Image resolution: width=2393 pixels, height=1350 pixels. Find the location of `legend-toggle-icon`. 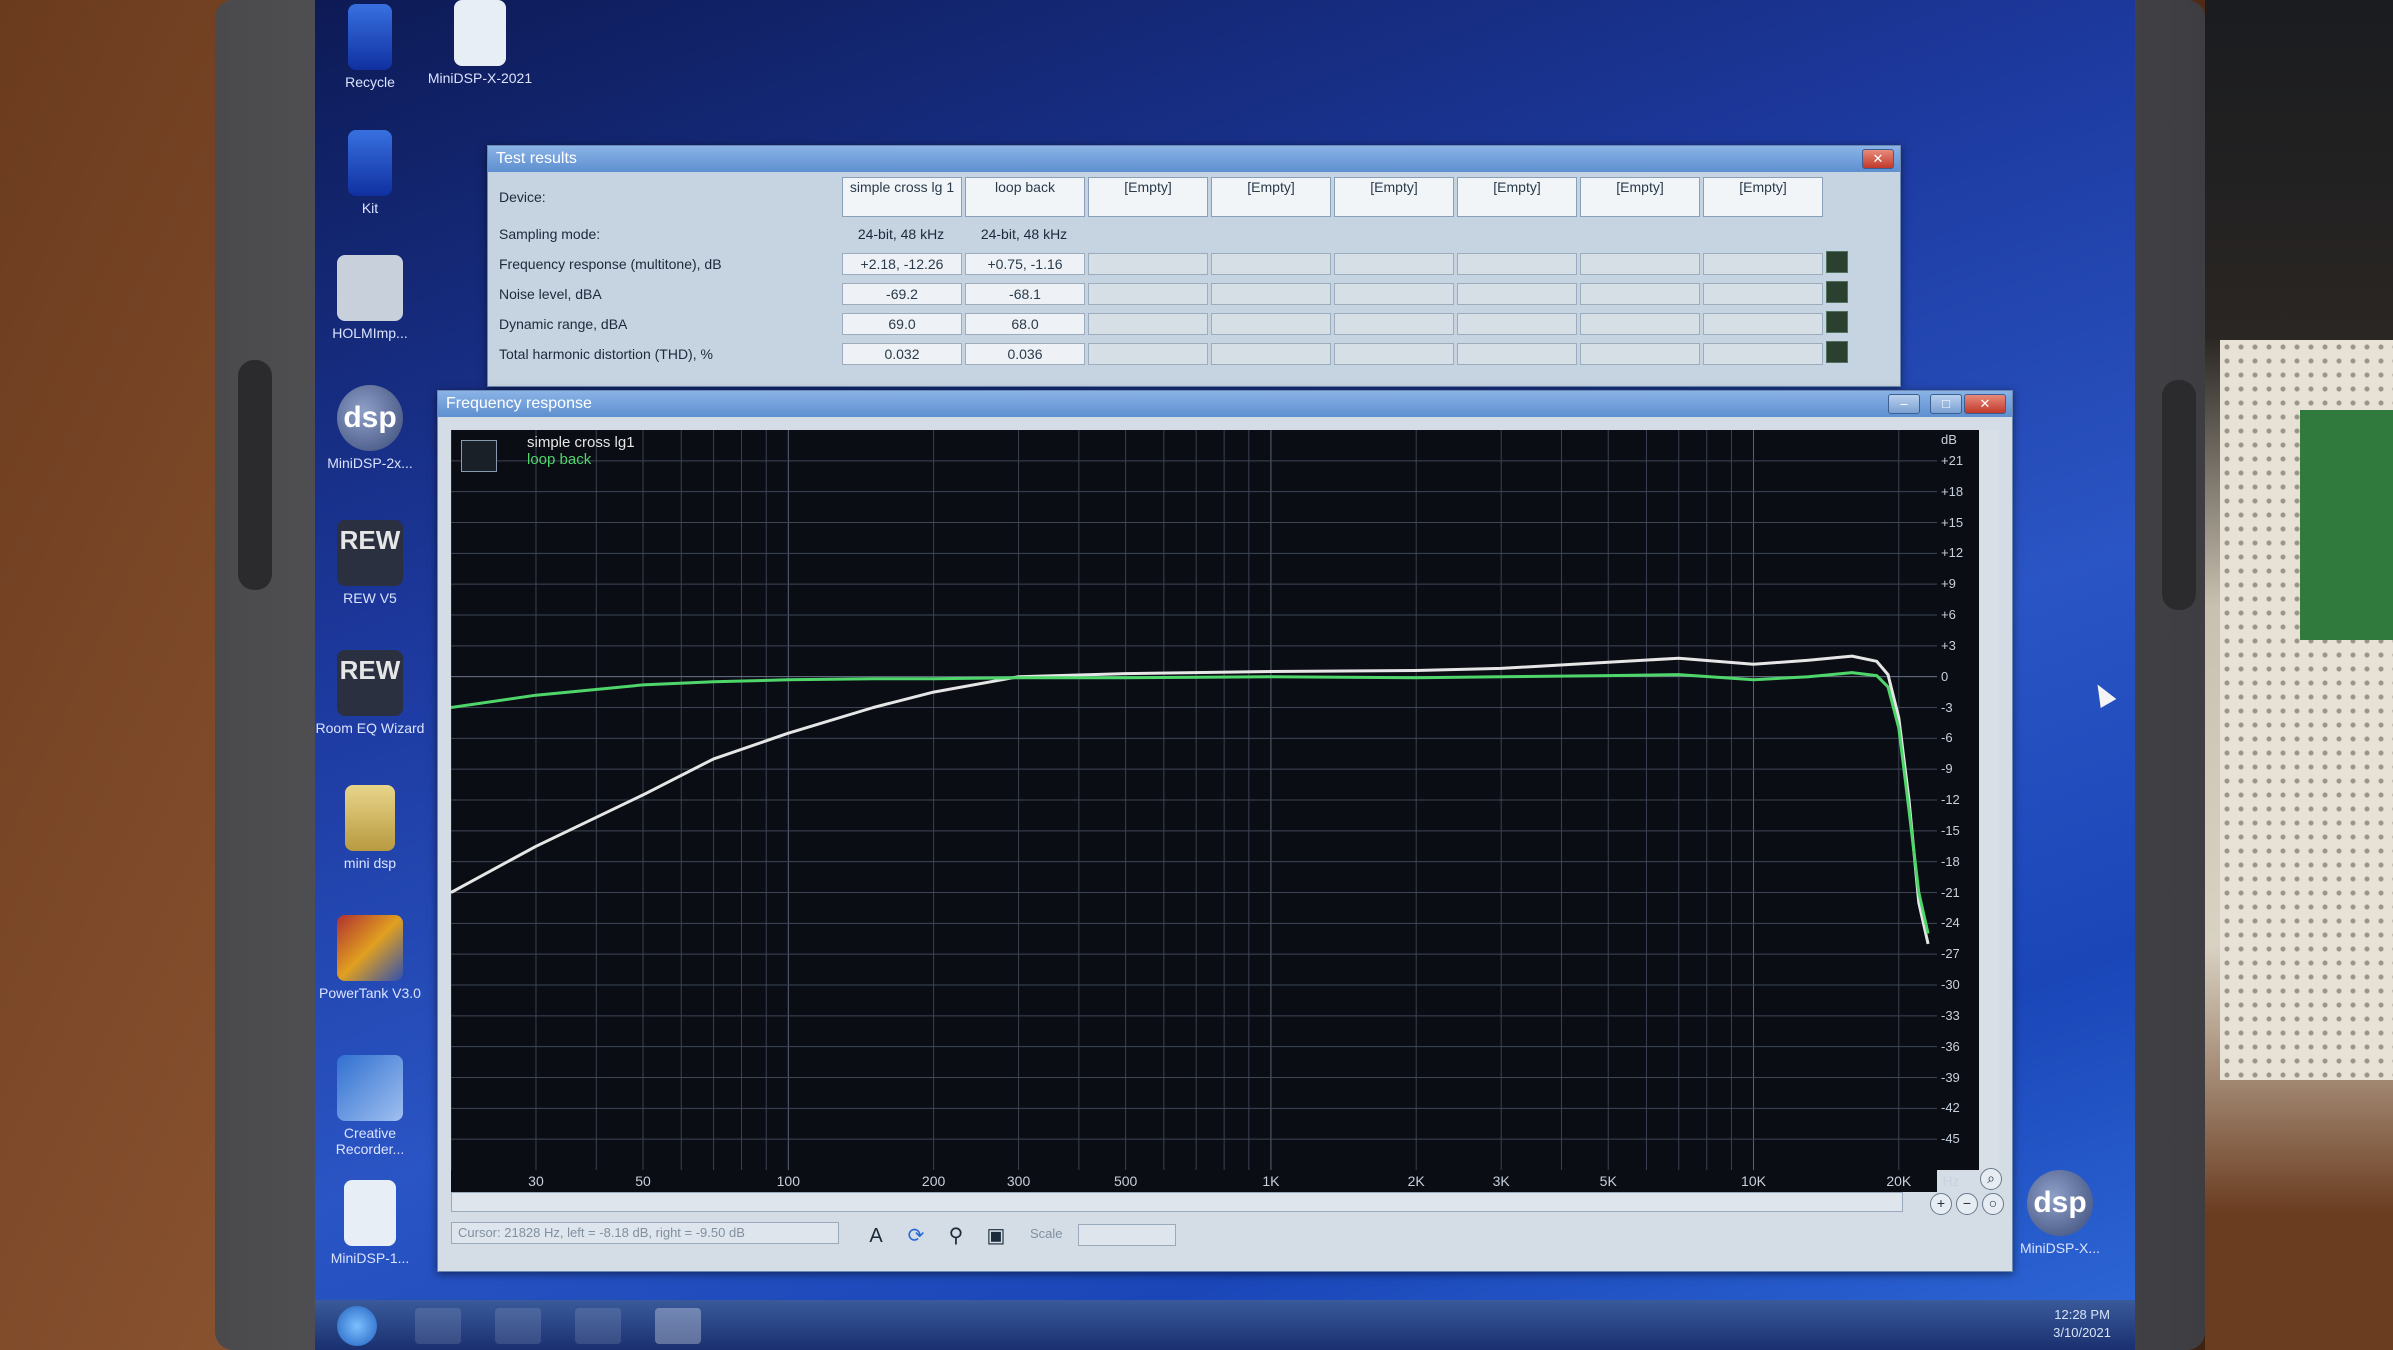

legend-toggle-icon is located at coordinates (479, 456).